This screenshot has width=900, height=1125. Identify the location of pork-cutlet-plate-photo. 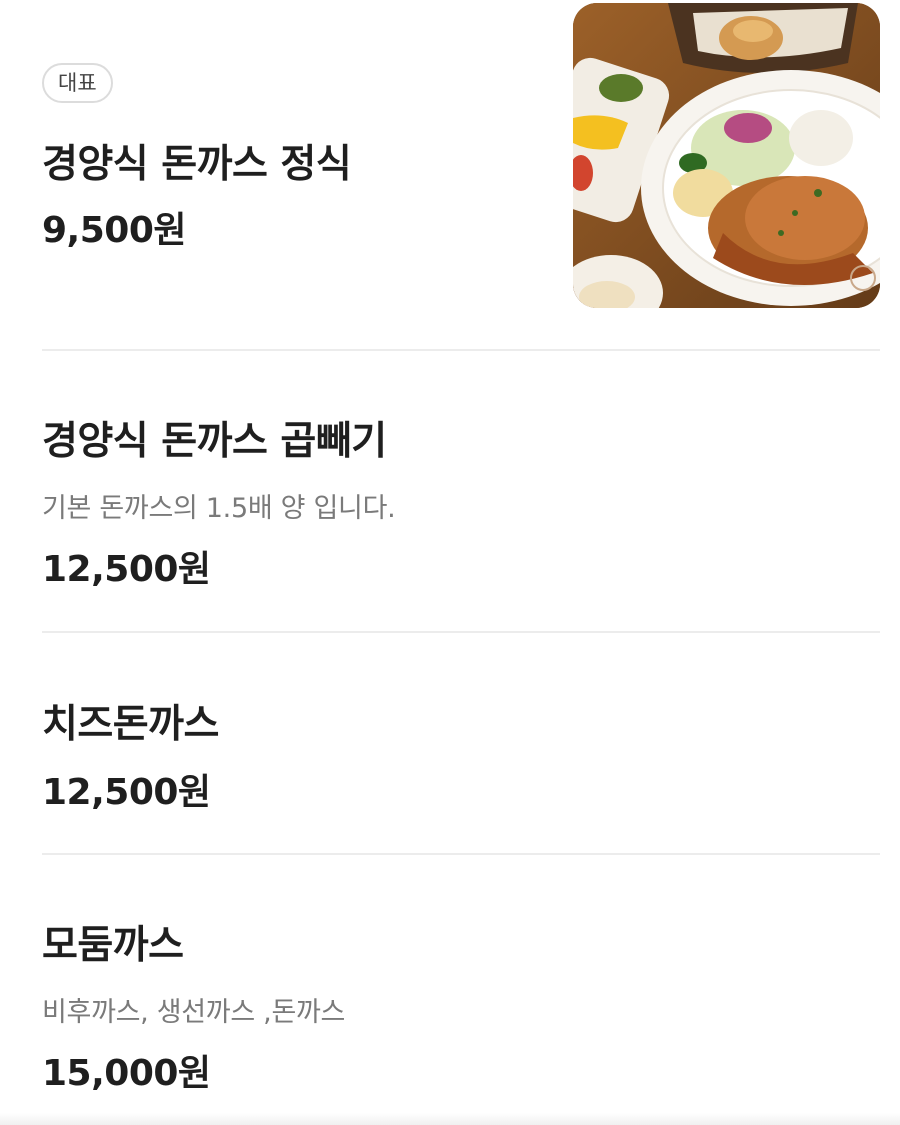
(726, 155).